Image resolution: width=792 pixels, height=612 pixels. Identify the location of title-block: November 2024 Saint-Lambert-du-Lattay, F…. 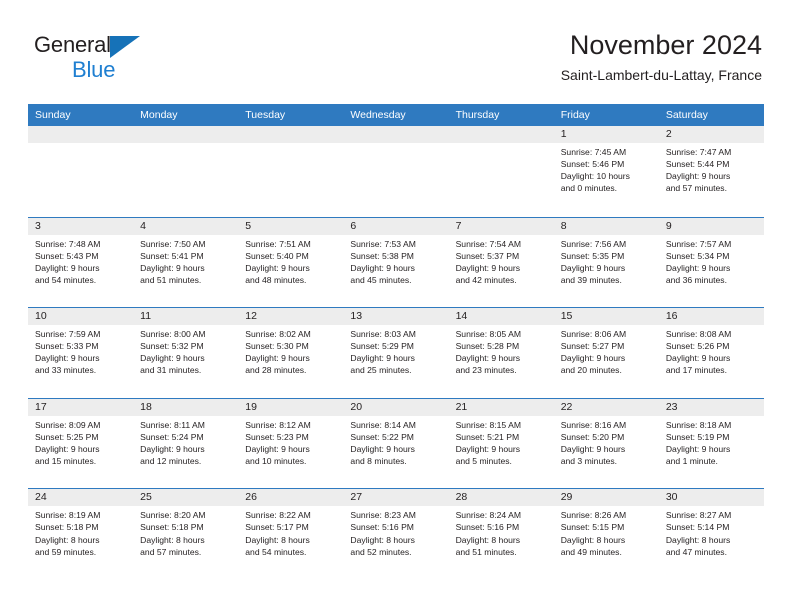
(661, 57).